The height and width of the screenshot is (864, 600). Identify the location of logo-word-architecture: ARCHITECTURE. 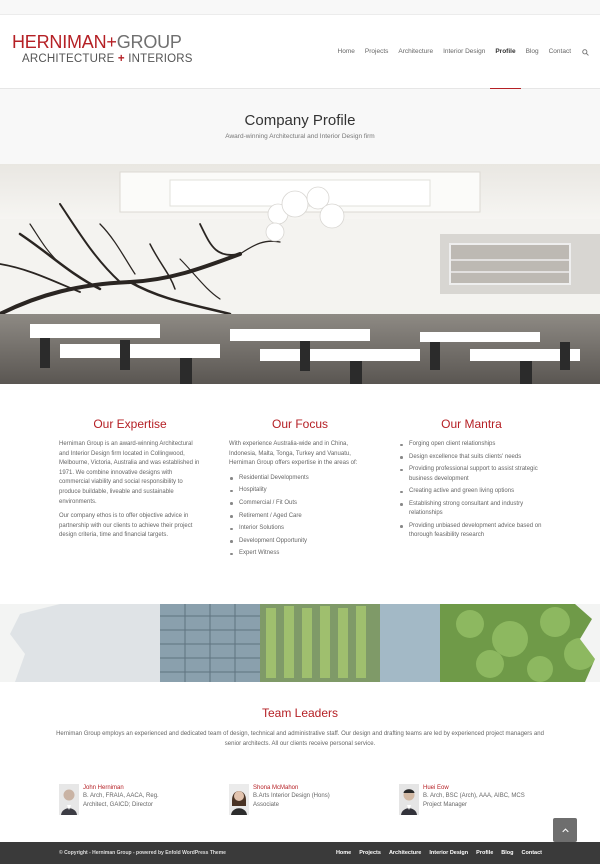
(68, 59).